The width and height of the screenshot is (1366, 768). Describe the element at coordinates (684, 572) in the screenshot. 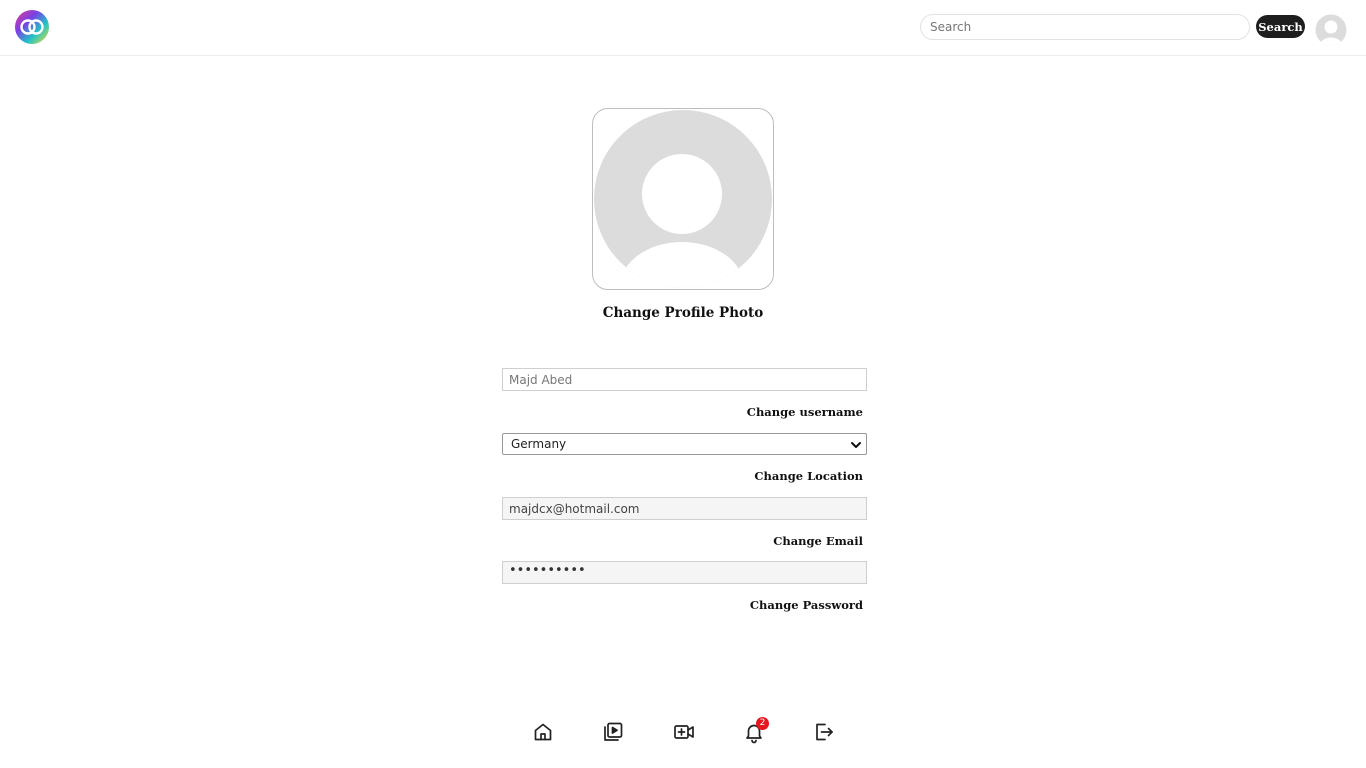

I see `password-field: ••••••••••` at that location.